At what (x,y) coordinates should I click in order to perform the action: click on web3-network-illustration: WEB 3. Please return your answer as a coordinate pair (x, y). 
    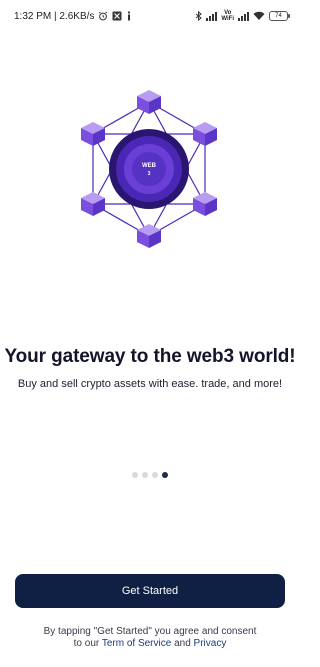
    Looking at the image, I should click on (149, 169).